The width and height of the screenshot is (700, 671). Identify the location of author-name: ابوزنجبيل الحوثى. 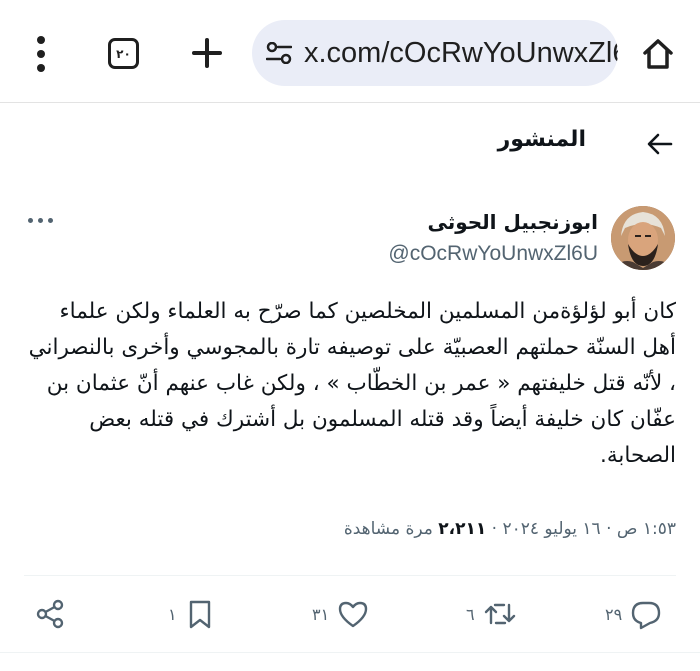
(512, 222).